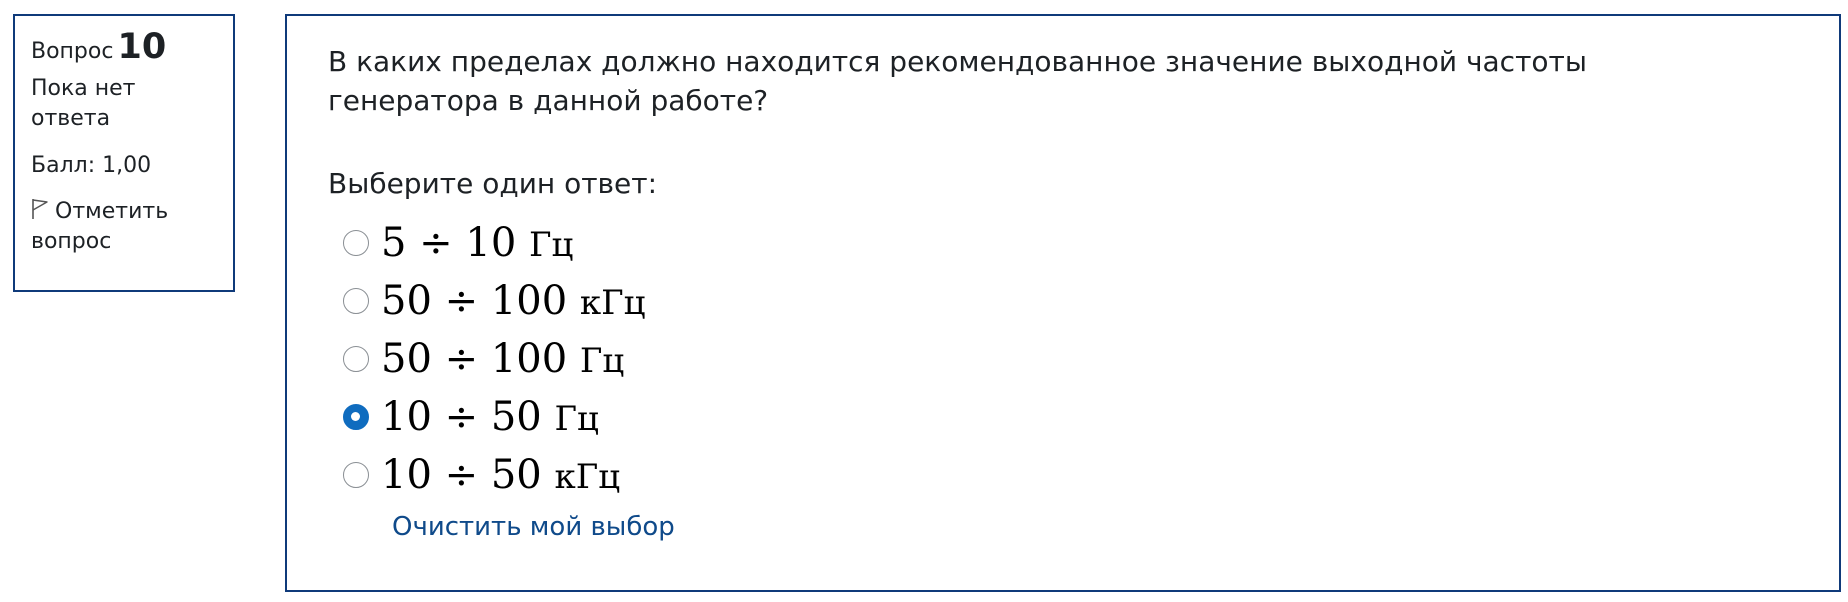  I want to click on question-number: 10, so click(142, 47).